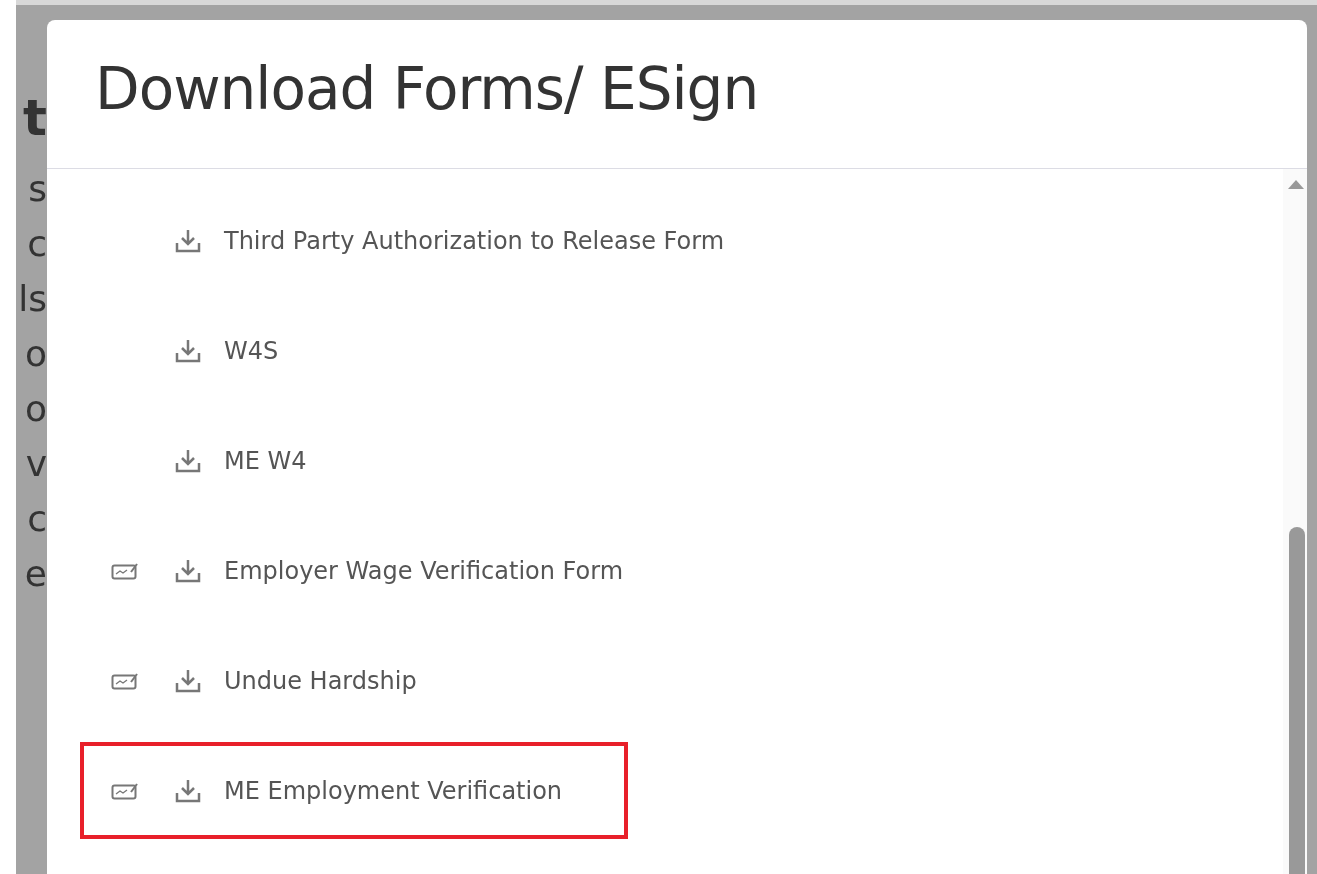 The height and width of the screenshot is (874, 1317). What do you see at coordinates (474, 241) in the screenshot?
I see `form-link: Third Party Authorization to Release Form` at bounding box center [474, 241].